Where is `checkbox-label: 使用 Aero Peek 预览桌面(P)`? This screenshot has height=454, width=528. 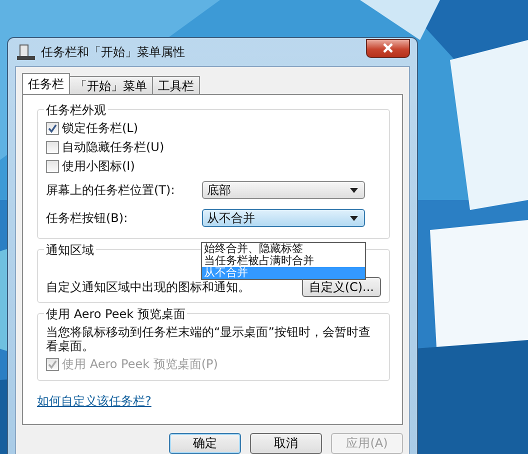 checkbox-label: 使用 Aero Peek 预览桌面(P) is located at coordinates (140, 364).